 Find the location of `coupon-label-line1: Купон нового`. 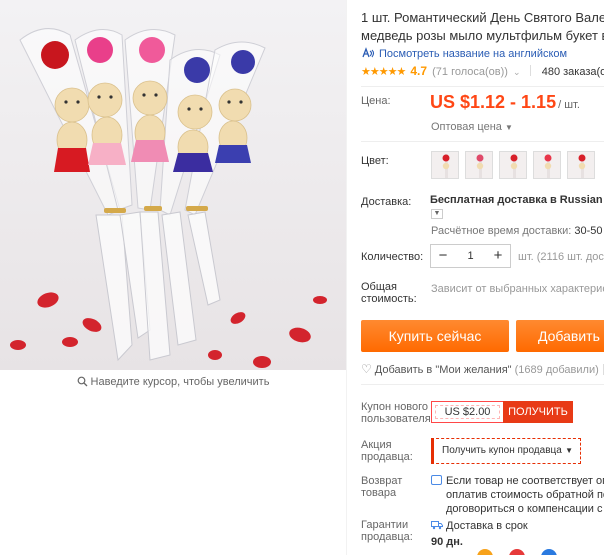

coupon-label-line1: Купон нового is located at coordinates (395, 407).